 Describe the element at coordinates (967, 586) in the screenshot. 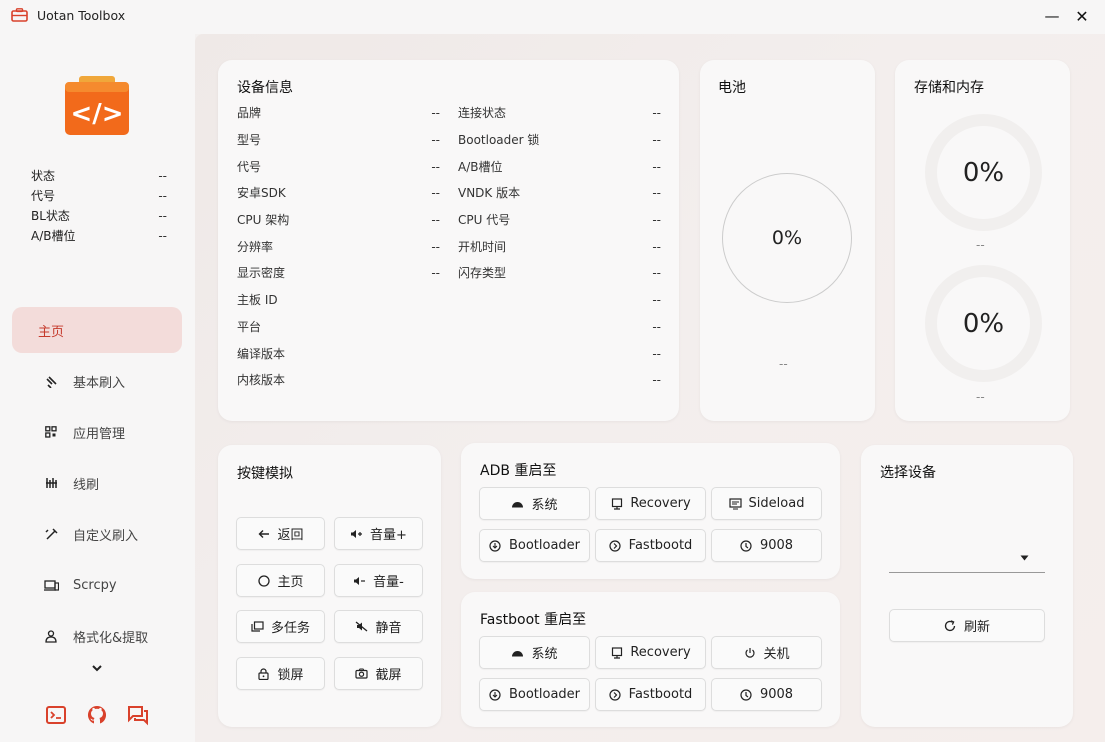

I see `select-device-card` at that location.